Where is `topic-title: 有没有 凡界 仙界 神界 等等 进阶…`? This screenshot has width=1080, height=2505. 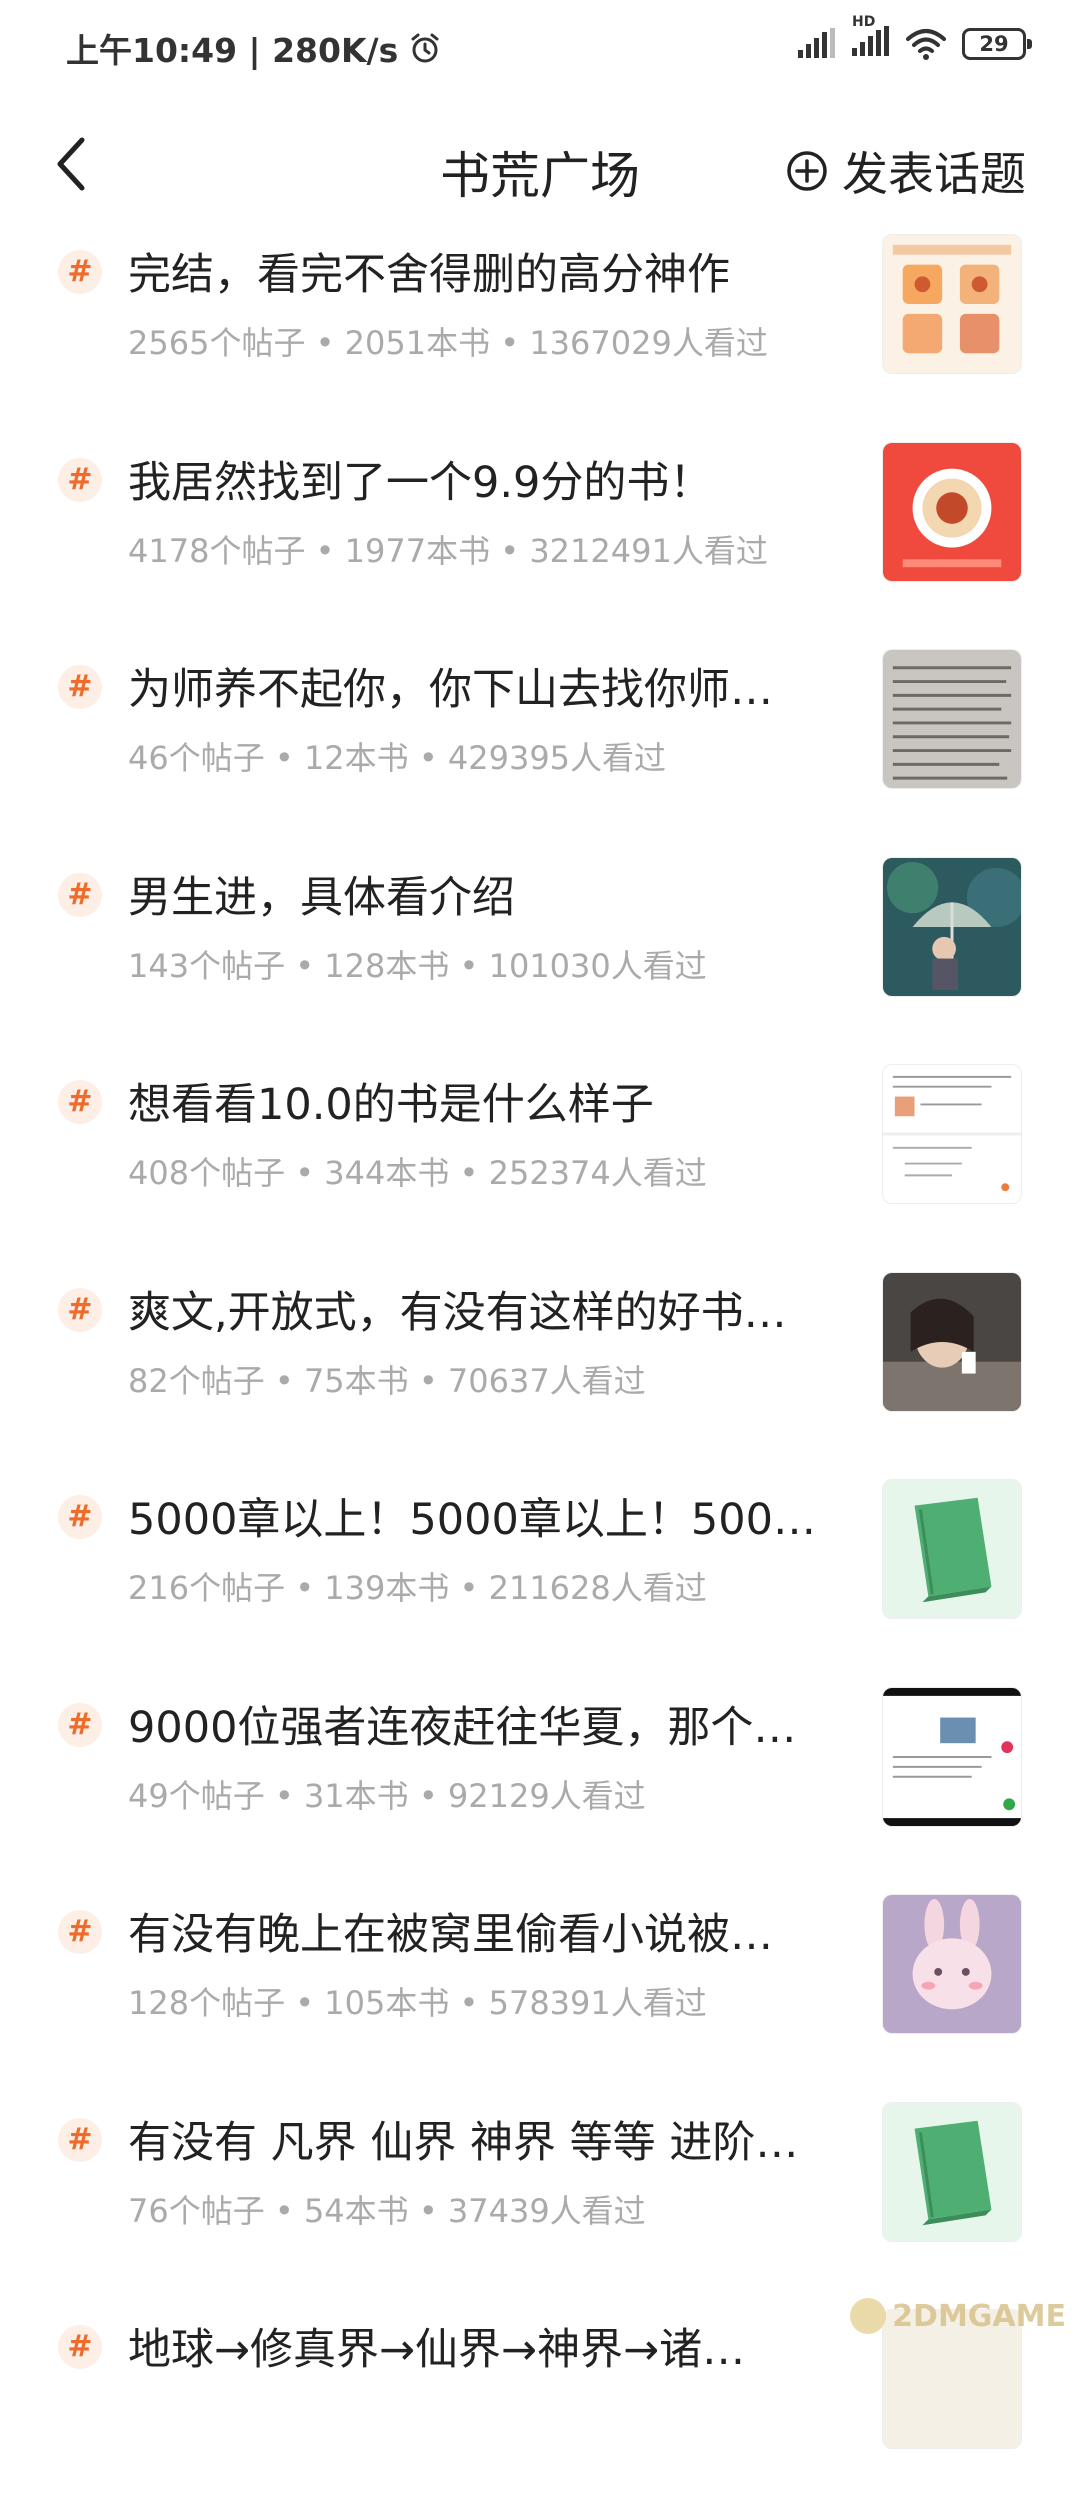
topic-title: 有没有 凡界 仙界 神界 等等 进阶… is located at coordinates (463, 2142).